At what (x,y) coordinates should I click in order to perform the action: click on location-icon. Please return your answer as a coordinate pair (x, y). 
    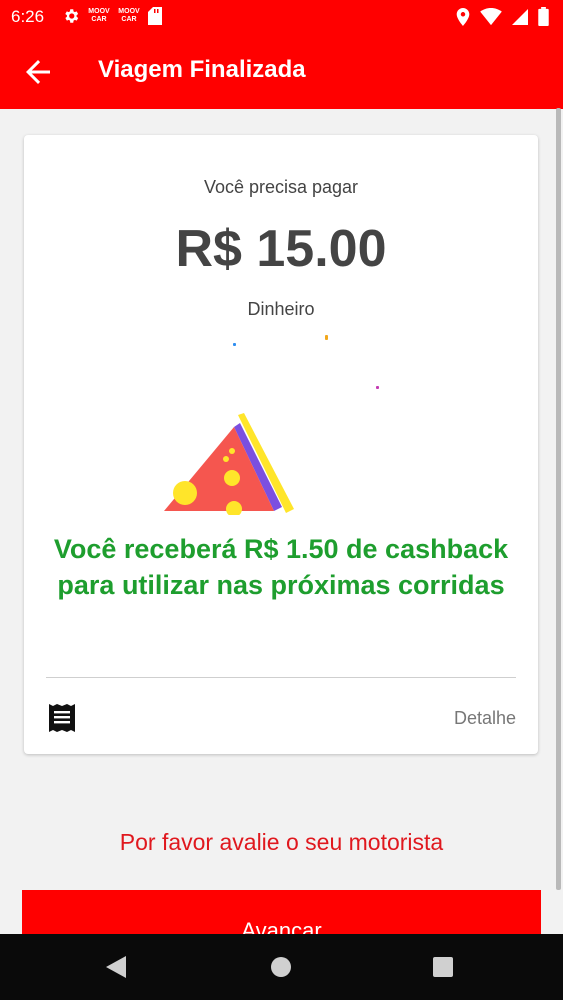
    Looking at the image, I should click on (463, 16).